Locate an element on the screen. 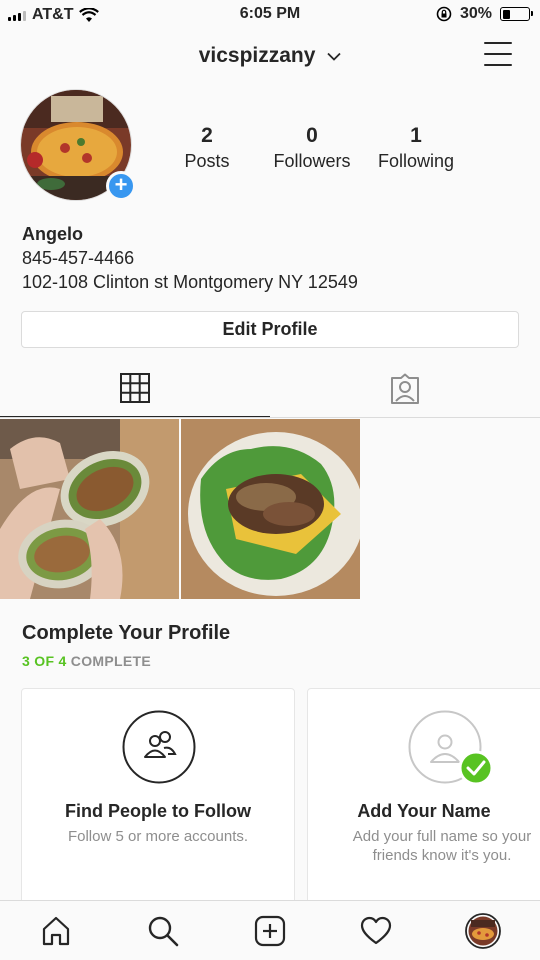  nav-search is located at coordinates (163, 931).